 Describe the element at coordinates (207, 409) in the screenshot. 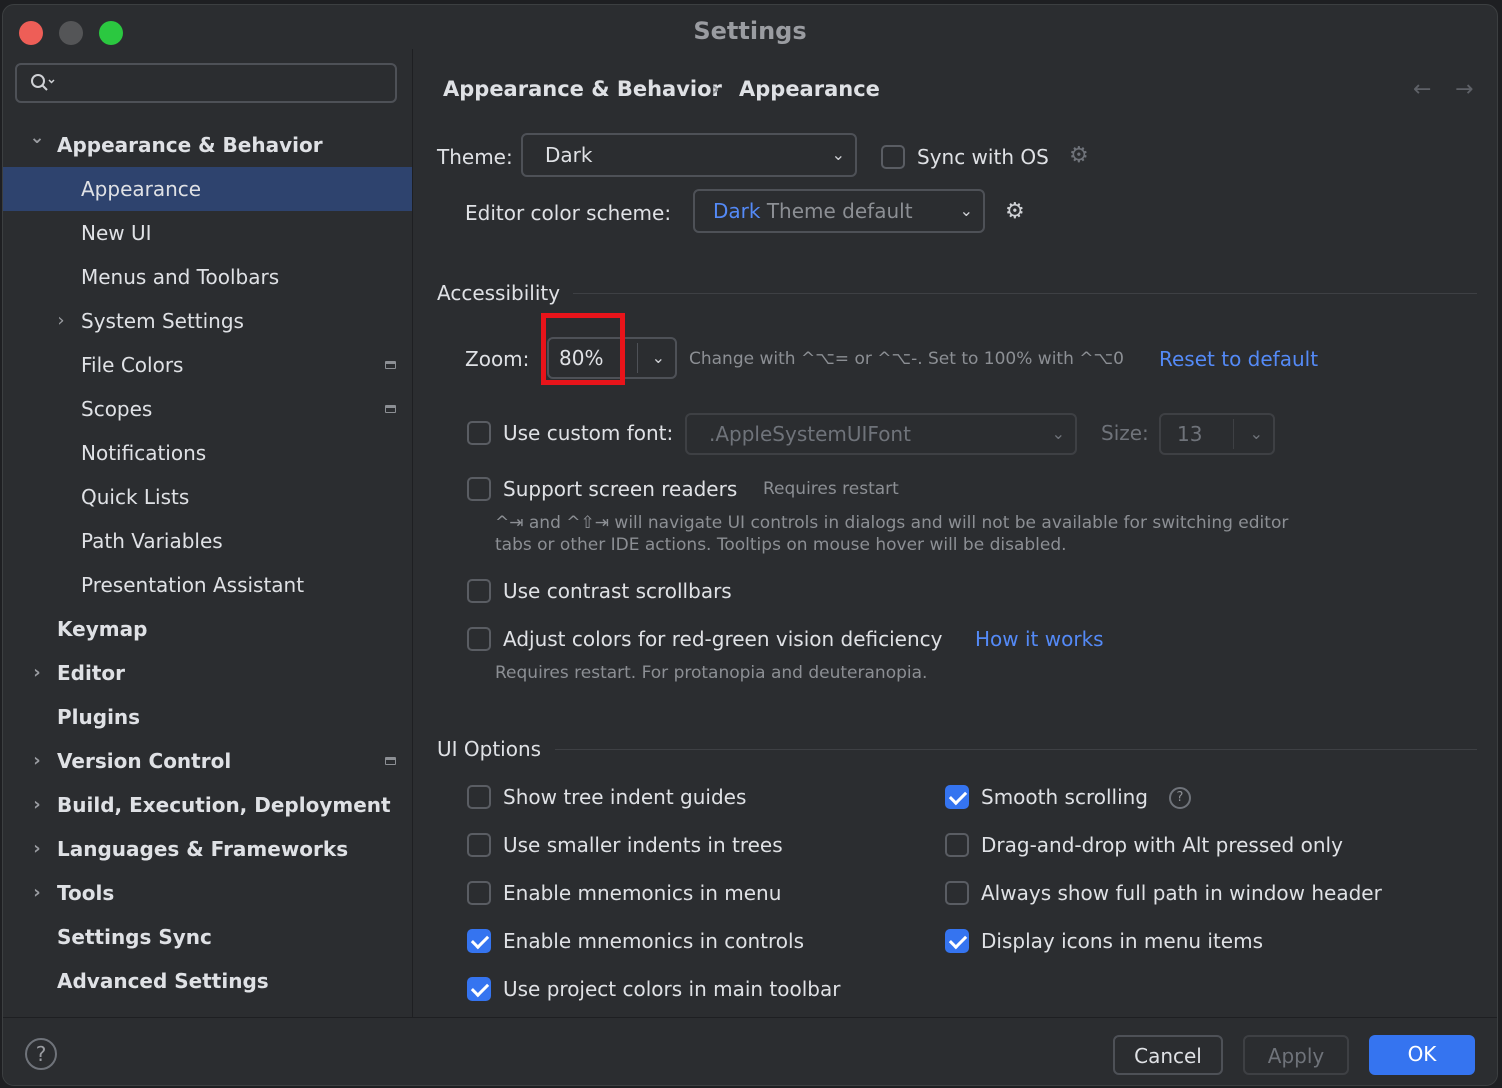

I see `sidebar-item-scopes: Scopes` at that location.